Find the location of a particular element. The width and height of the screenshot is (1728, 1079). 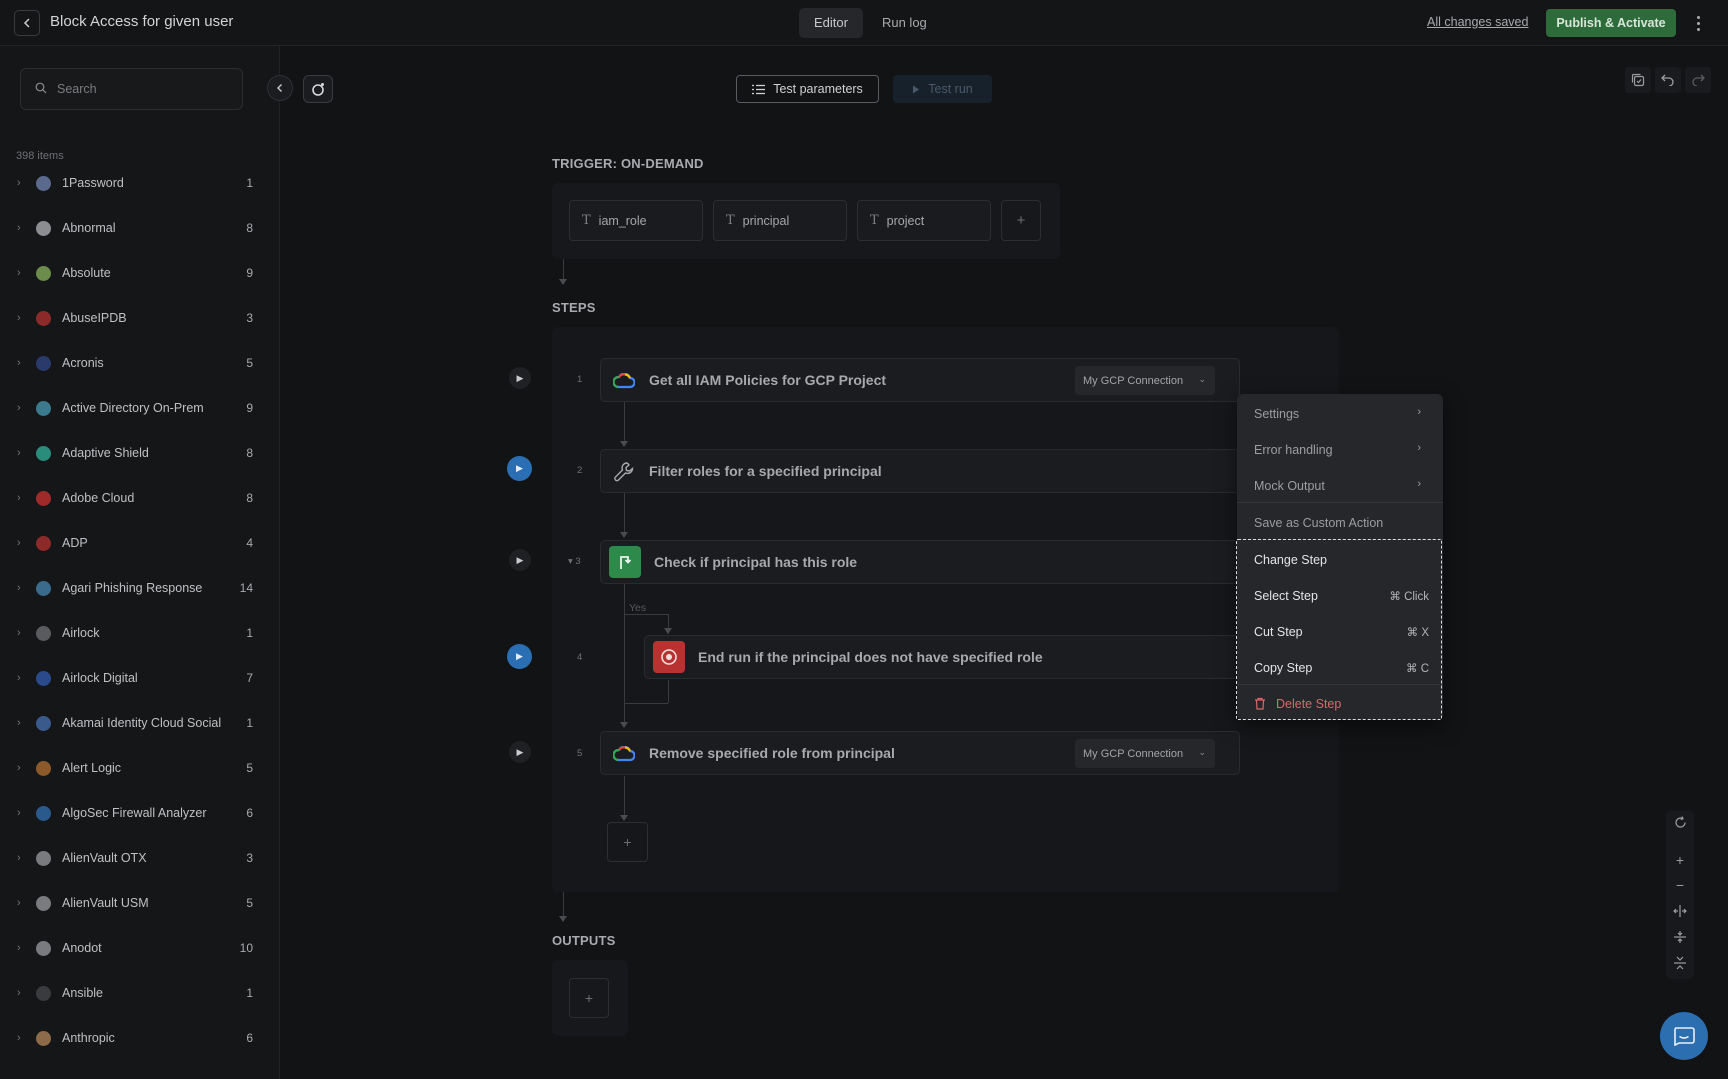

reset-view-button is located at coordinates (1680, 822).